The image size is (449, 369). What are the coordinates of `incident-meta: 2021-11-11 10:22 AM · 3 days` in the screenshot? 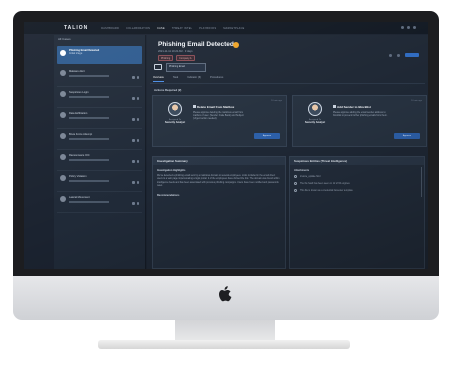 It's located at (175, 51).